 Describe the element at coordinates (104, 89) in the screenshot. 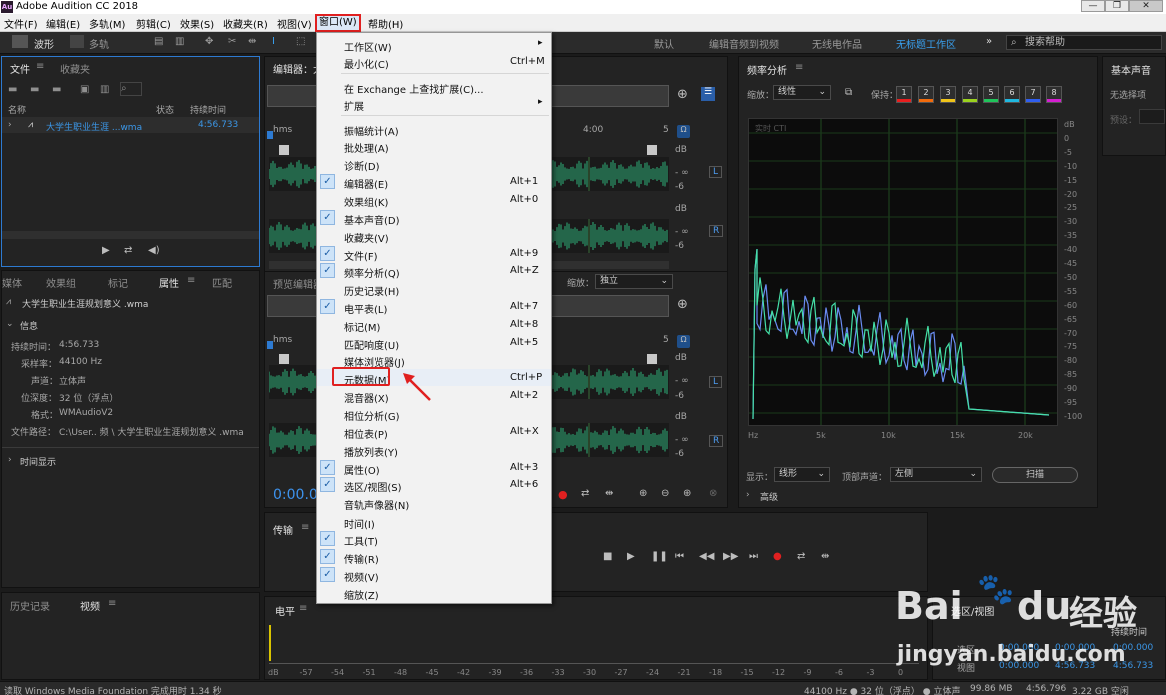

I see `delete-icon: ▥` at that location.